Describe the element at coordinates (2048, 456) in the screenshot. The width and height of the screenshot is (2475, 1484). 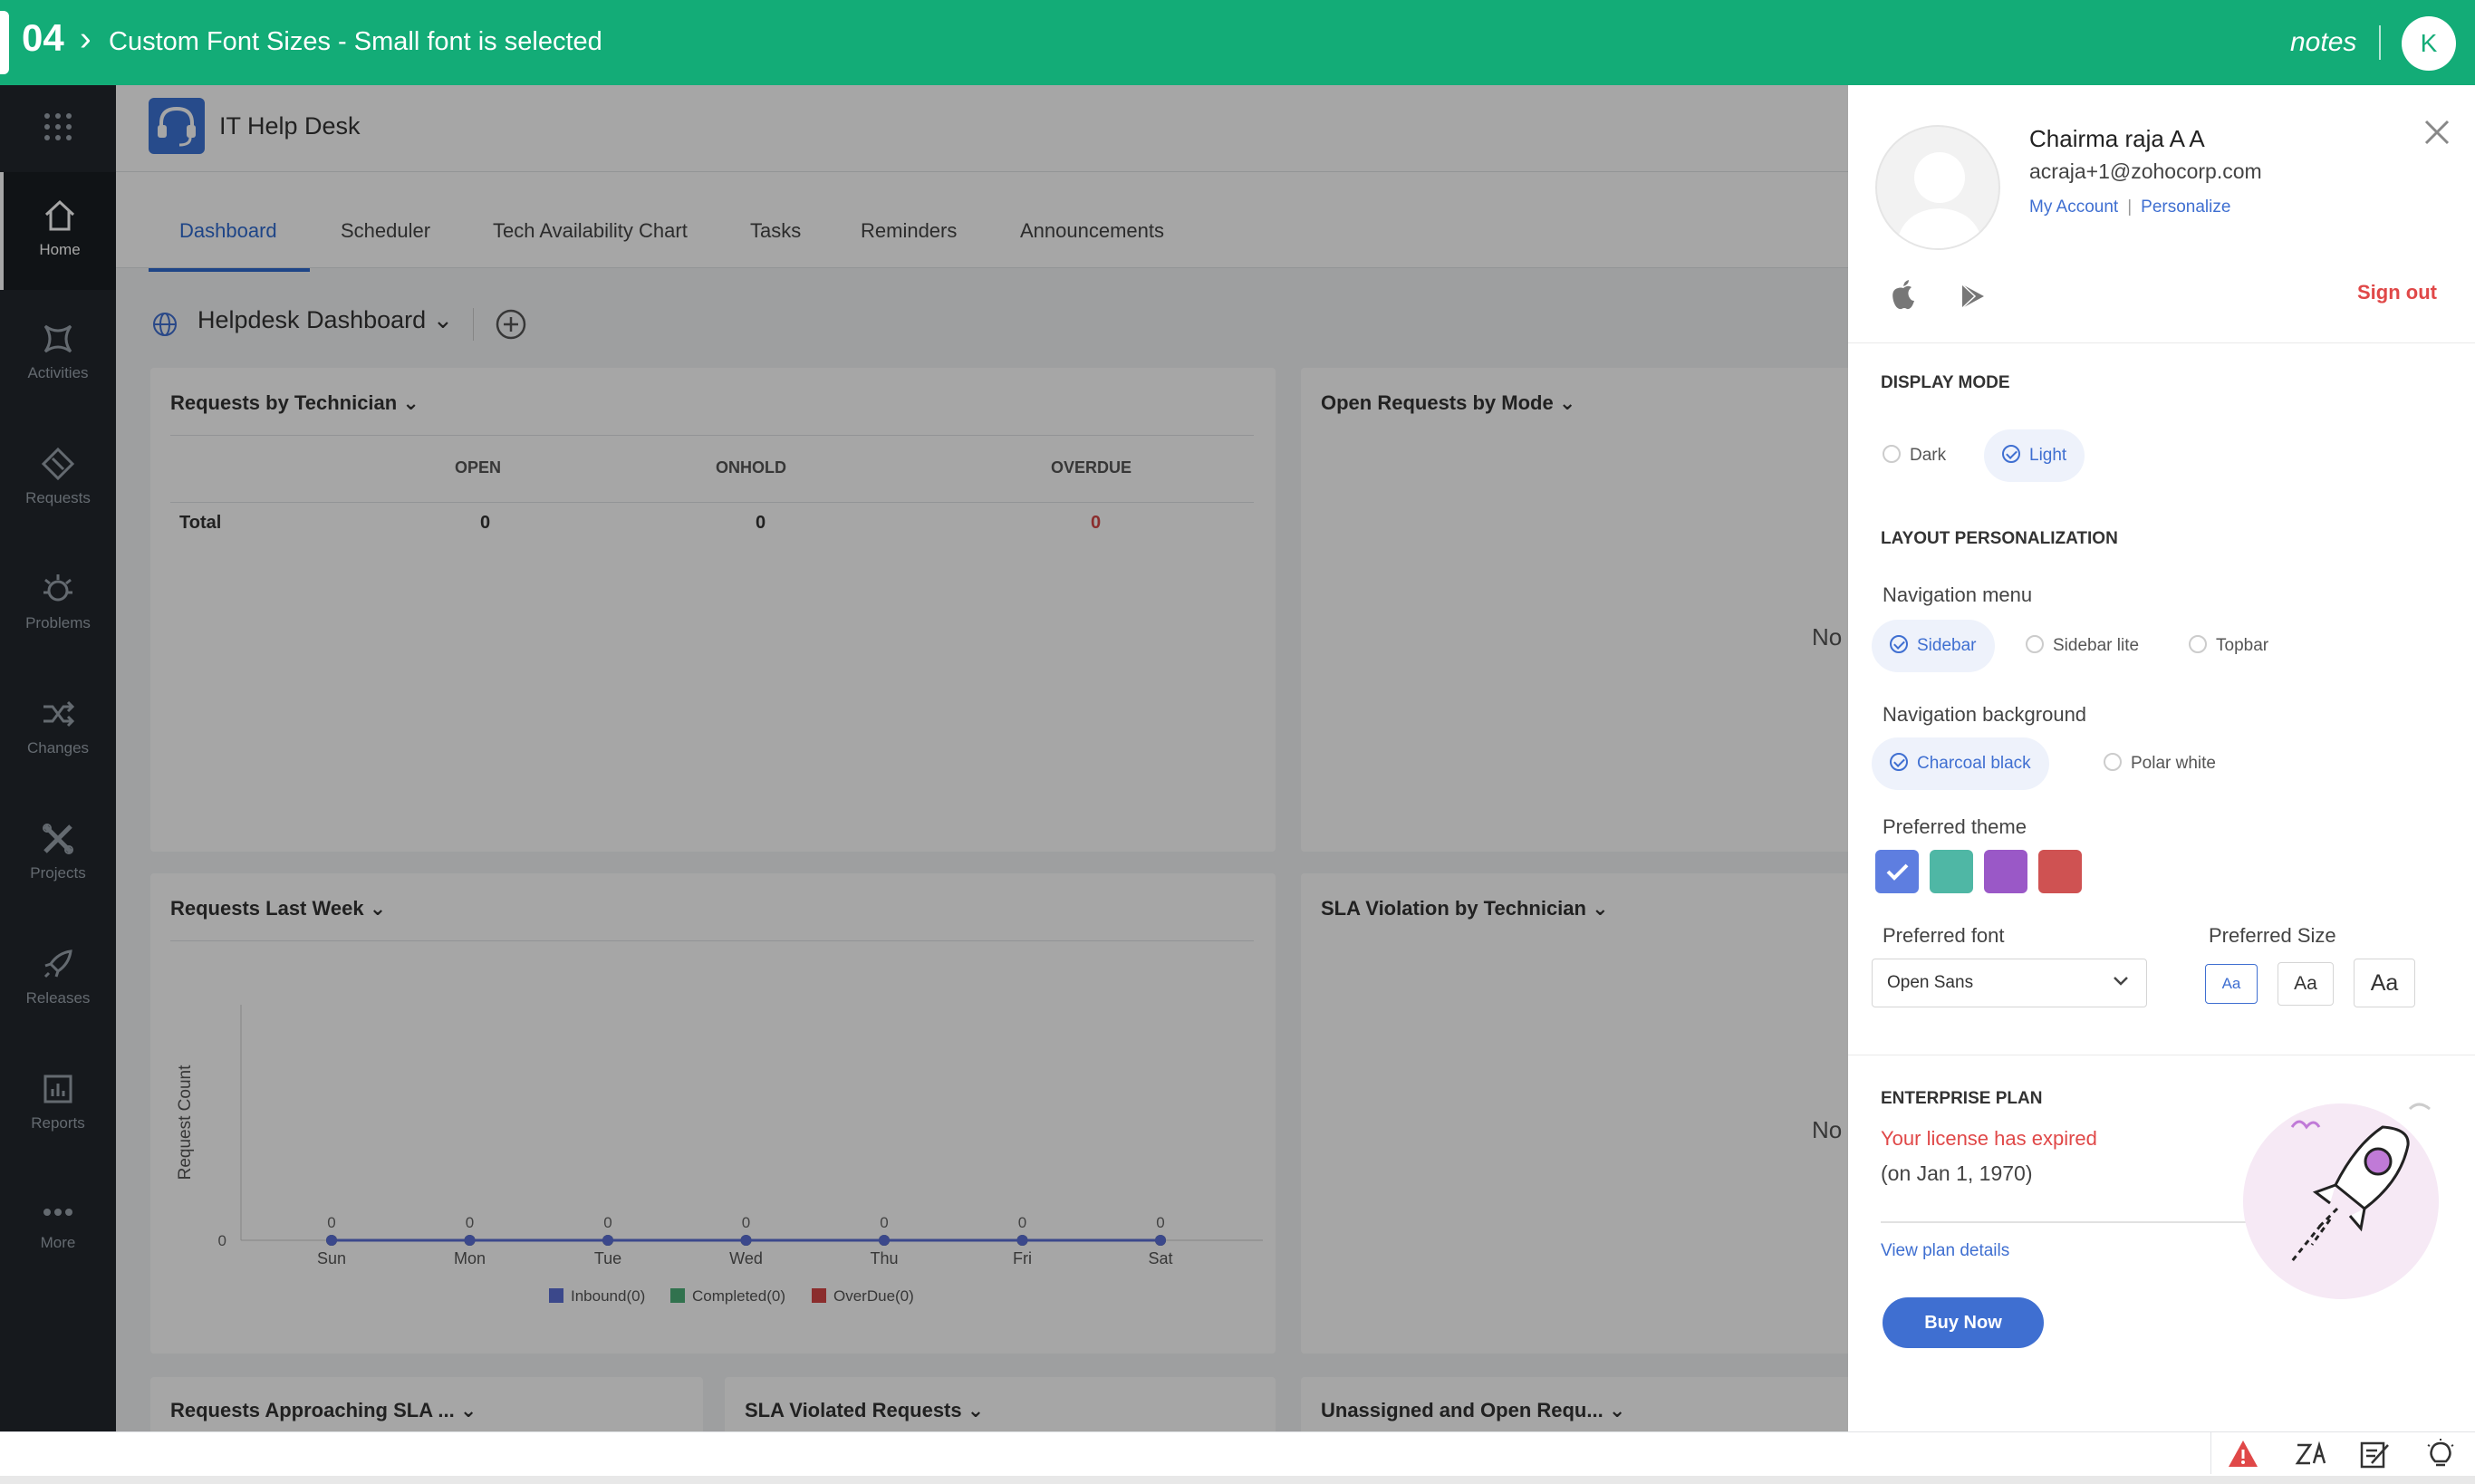
I see `option-label: Light` at that location.